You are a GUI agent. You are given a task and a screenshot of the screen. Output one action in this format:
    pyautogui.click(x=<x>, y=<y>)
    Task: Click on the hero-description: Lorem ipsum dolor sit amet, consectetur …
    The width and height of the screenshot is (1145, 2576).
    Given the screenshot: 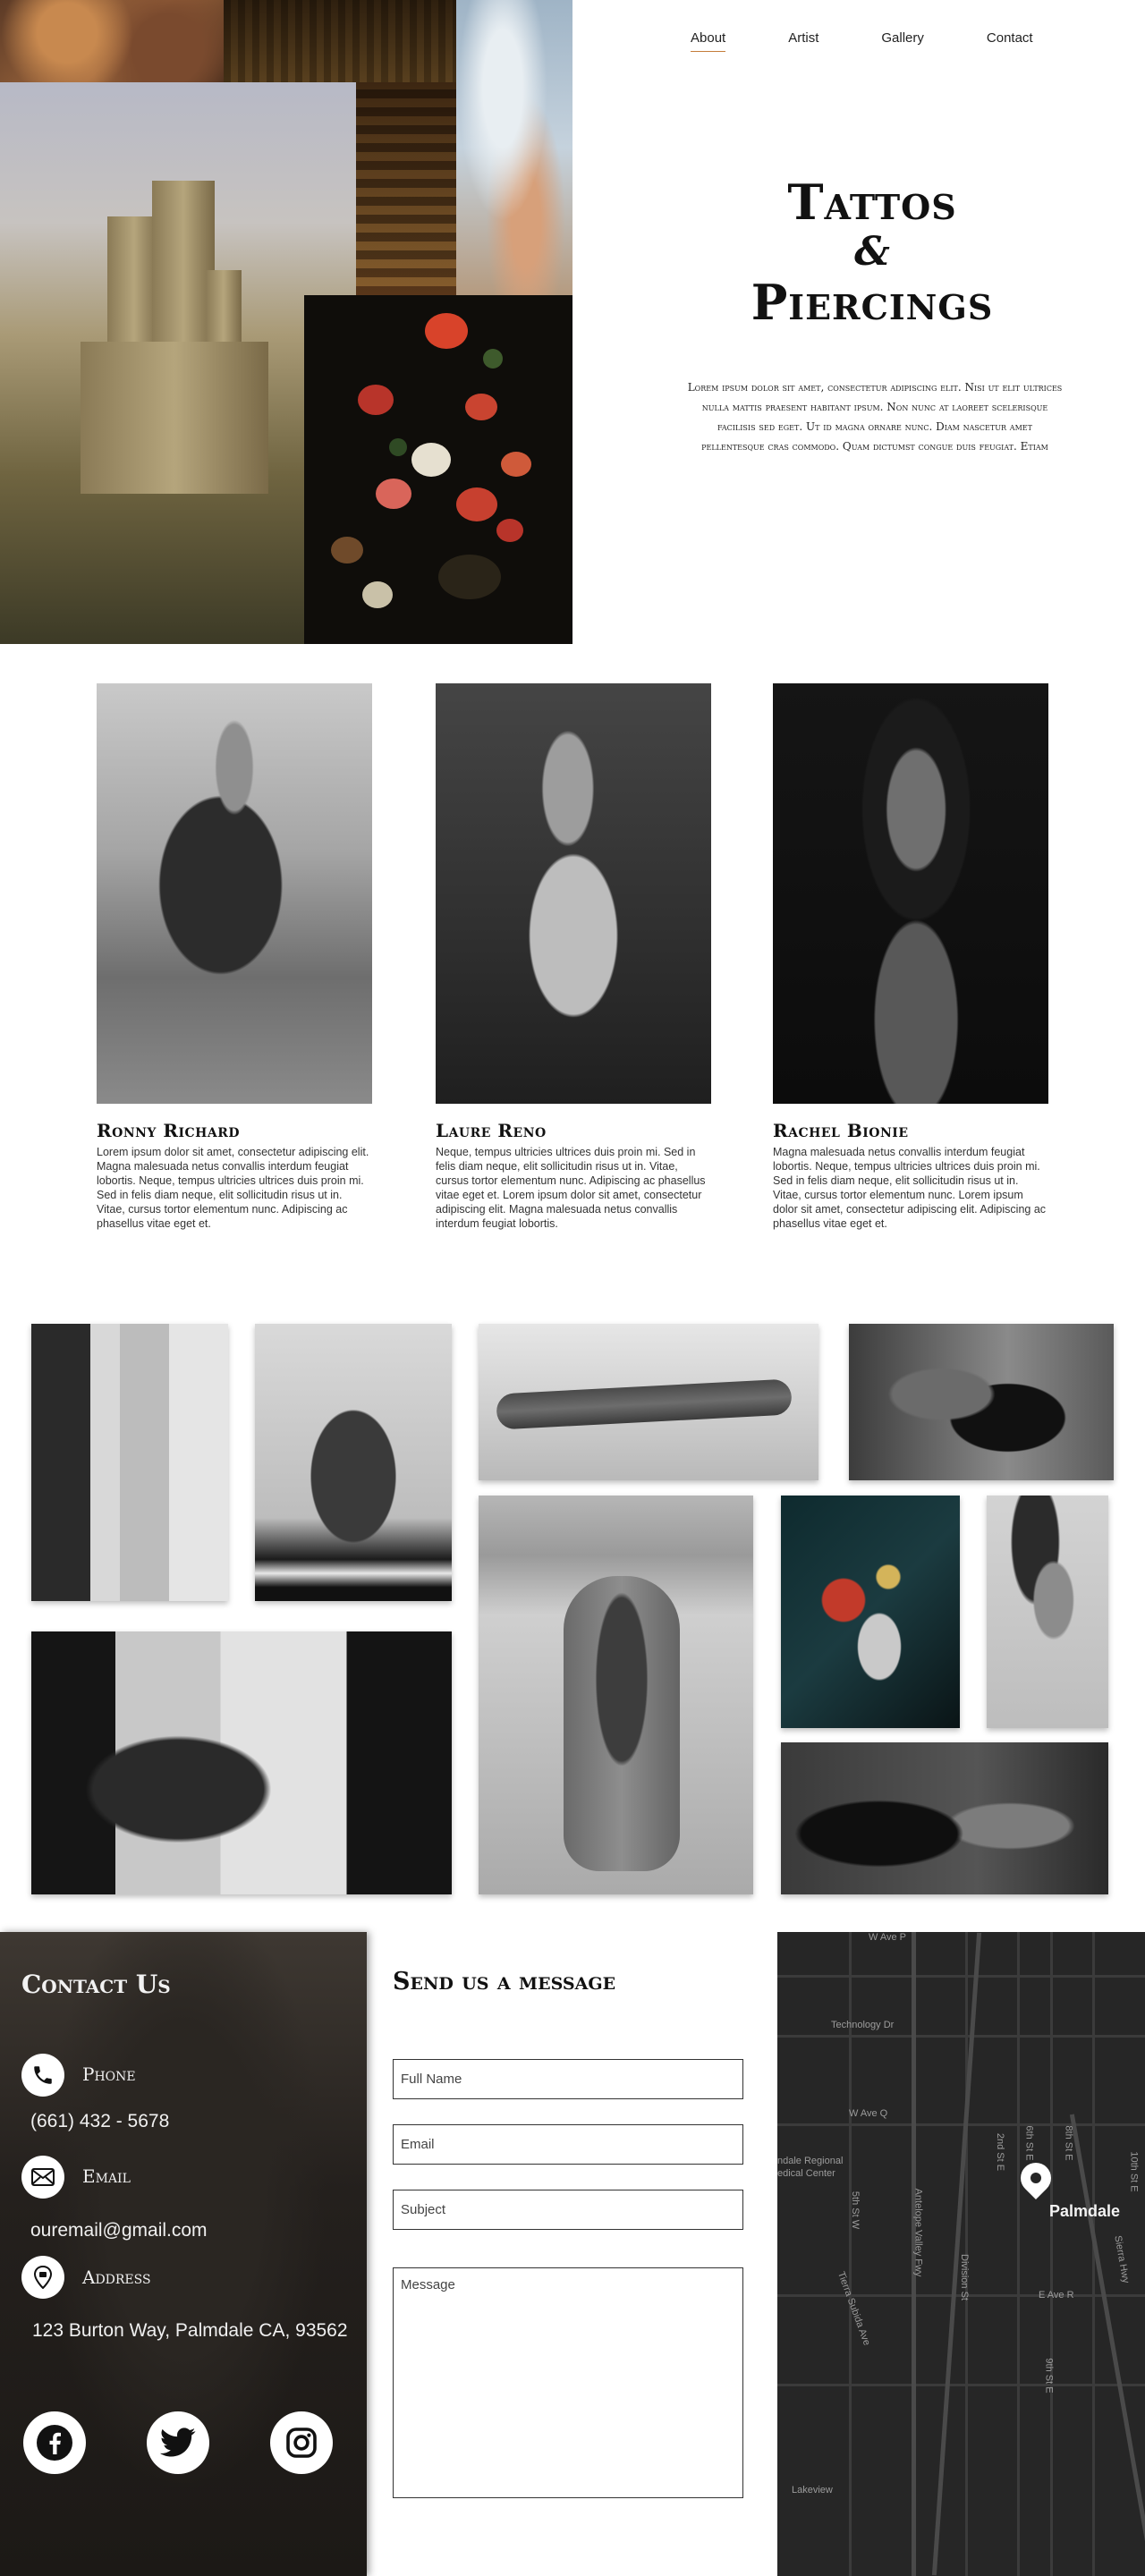 What is the action you would take?
    pyautogui.click(x=875, y=417)
    